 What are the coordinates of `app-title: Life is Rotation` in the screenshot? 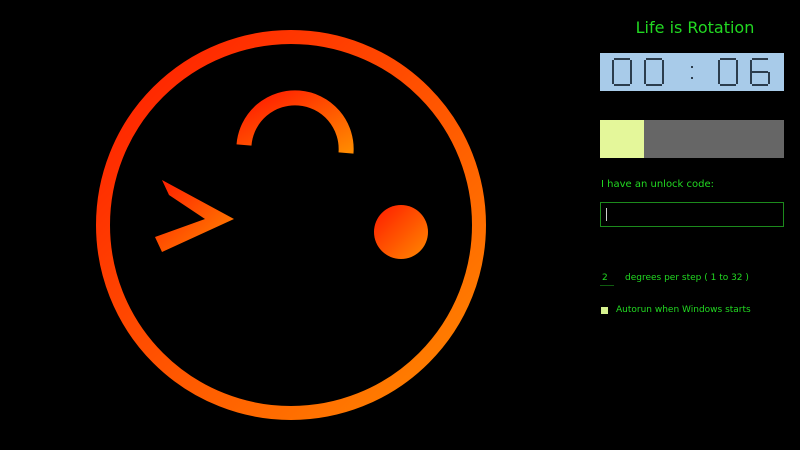 It's located at (695, 27).